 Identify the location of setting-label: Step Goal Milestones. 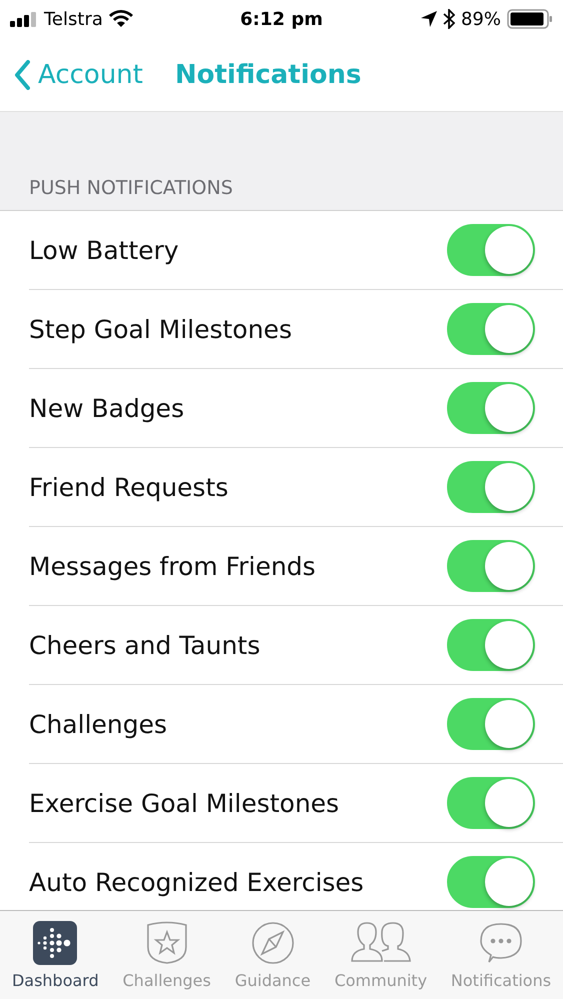
(160, 329).